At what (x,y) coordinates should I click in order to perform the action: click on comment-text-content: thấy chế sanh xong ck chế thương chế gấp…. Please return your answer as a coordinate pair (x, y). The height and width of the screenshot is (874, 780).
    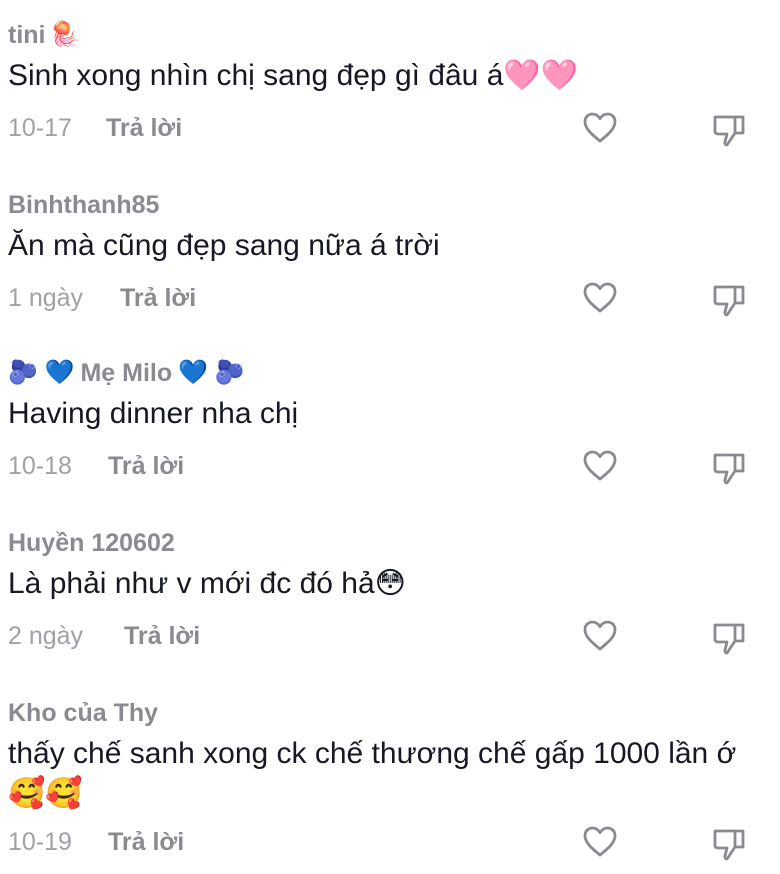
    Looking at the image, I should click on (372, 753).